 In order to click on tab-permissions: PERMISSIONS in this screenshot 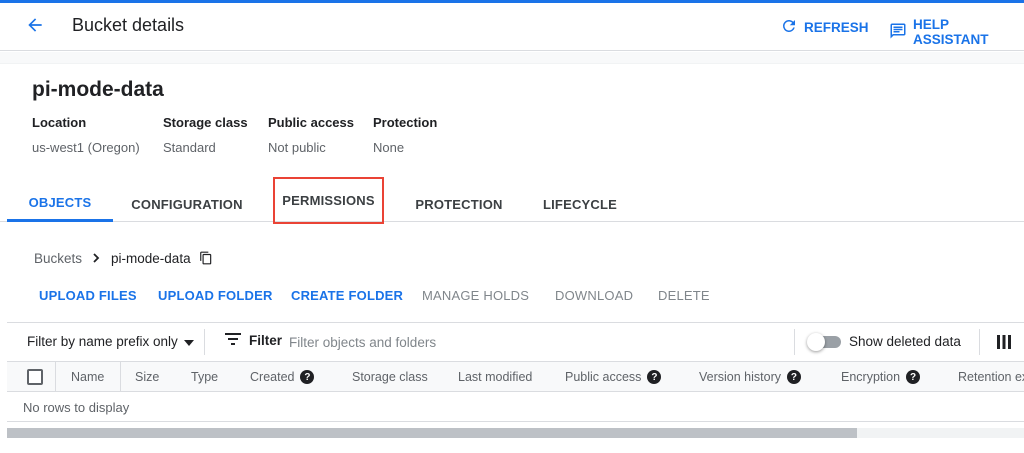, I will do `click(328, 200)`.